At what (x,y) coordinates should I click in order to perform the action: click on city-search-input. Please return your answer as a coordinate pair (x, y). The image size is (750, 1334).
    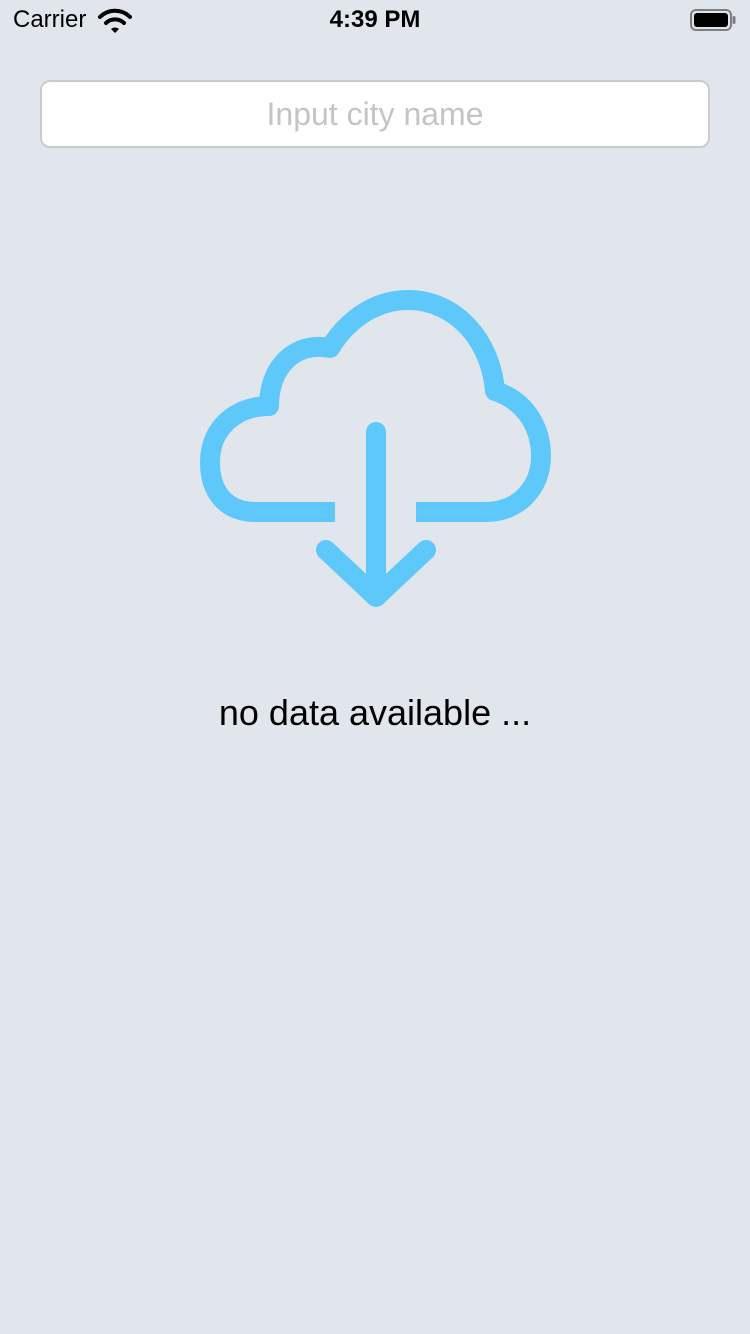
    Looking at the image, I should click on (375, 114).